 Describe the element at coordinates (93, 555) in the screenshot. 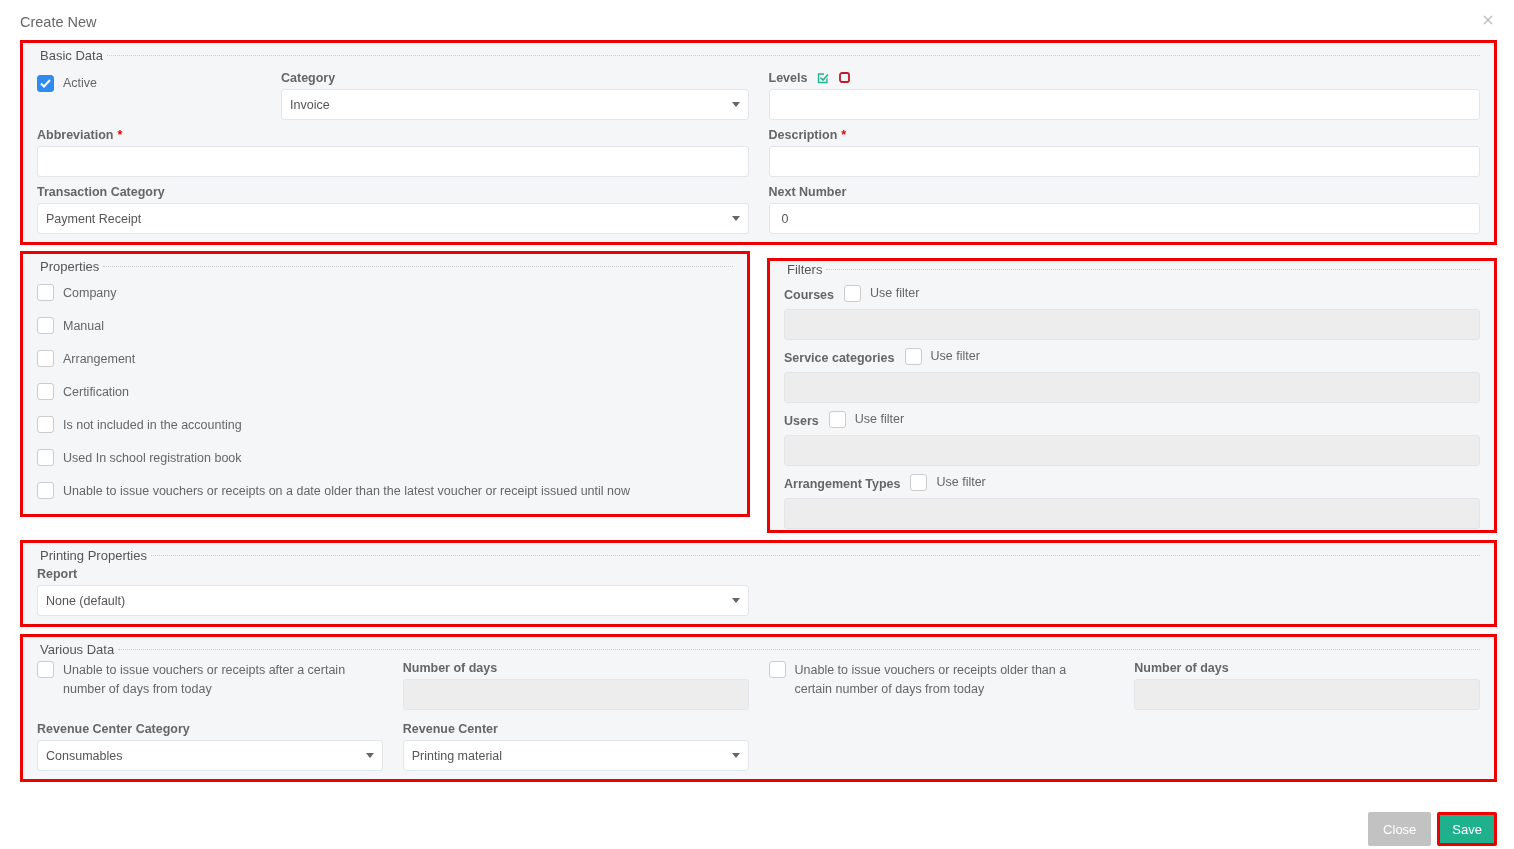

I see `section-legend: Printing Properties` at that location.